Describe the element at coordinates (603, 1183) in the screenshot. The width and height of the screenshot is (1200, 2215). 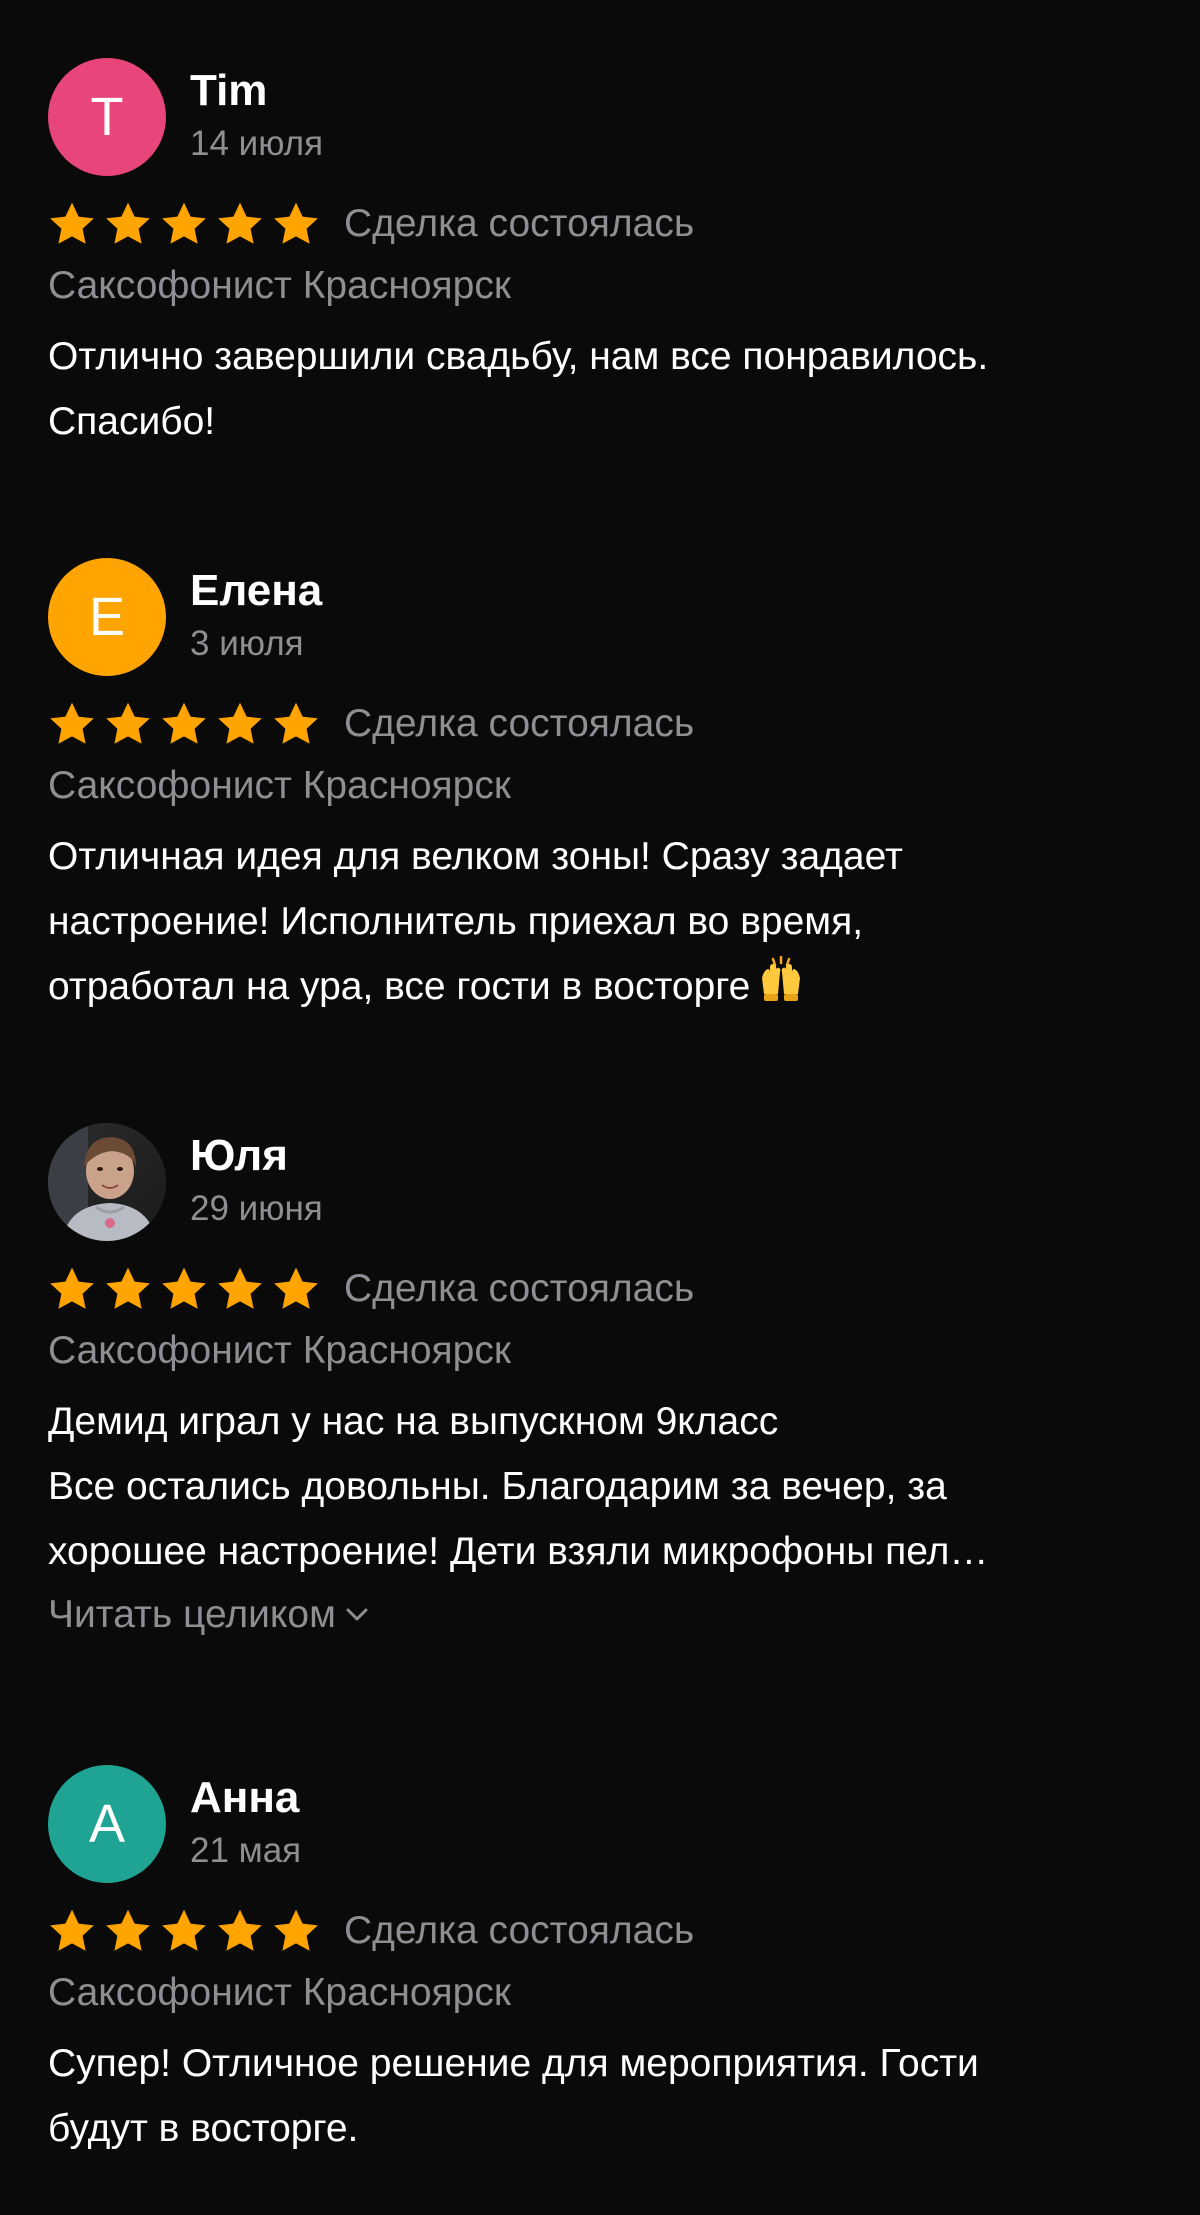
I see `review-header: Юля 29 июня` at that location.